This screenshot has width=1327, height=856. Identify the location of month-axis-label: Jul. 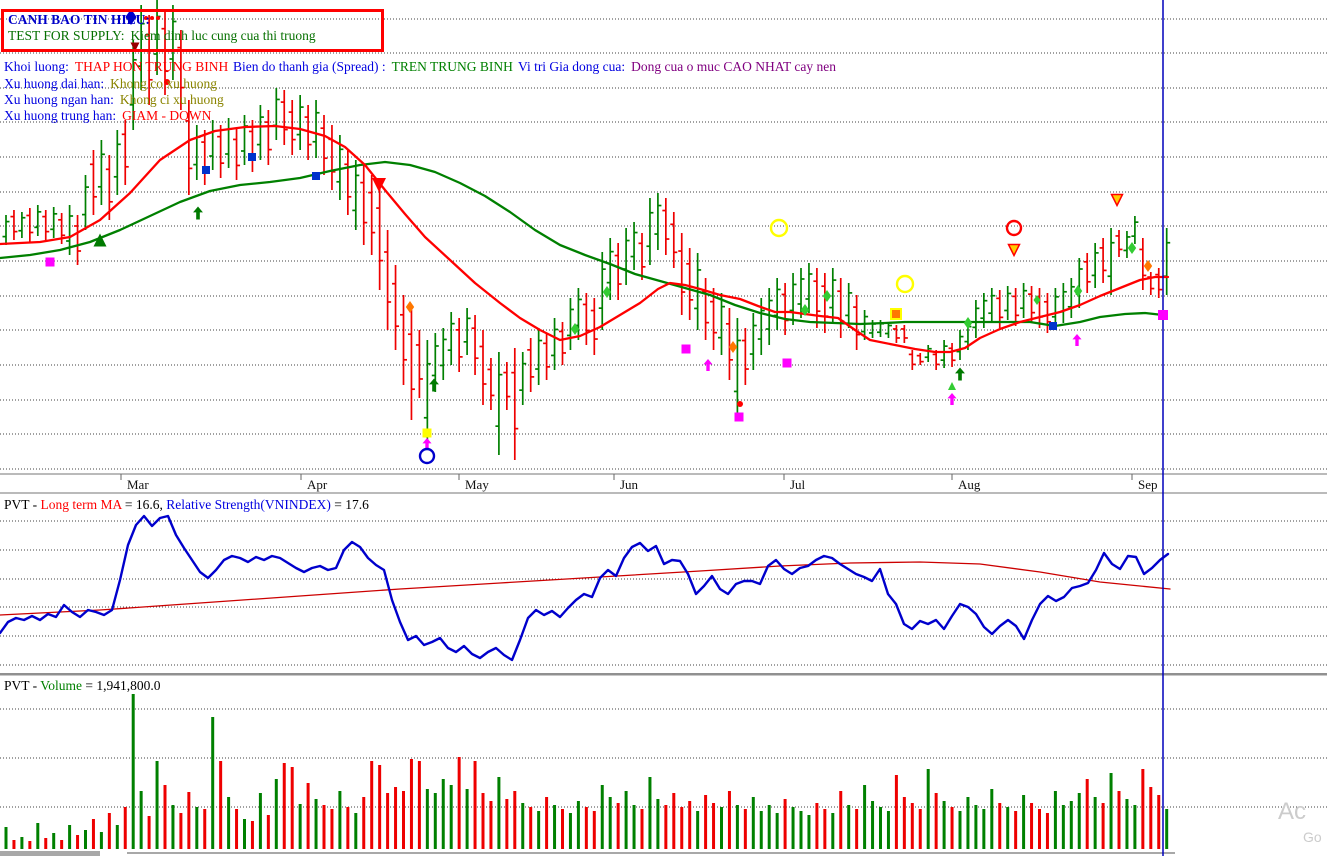
(798, 484).